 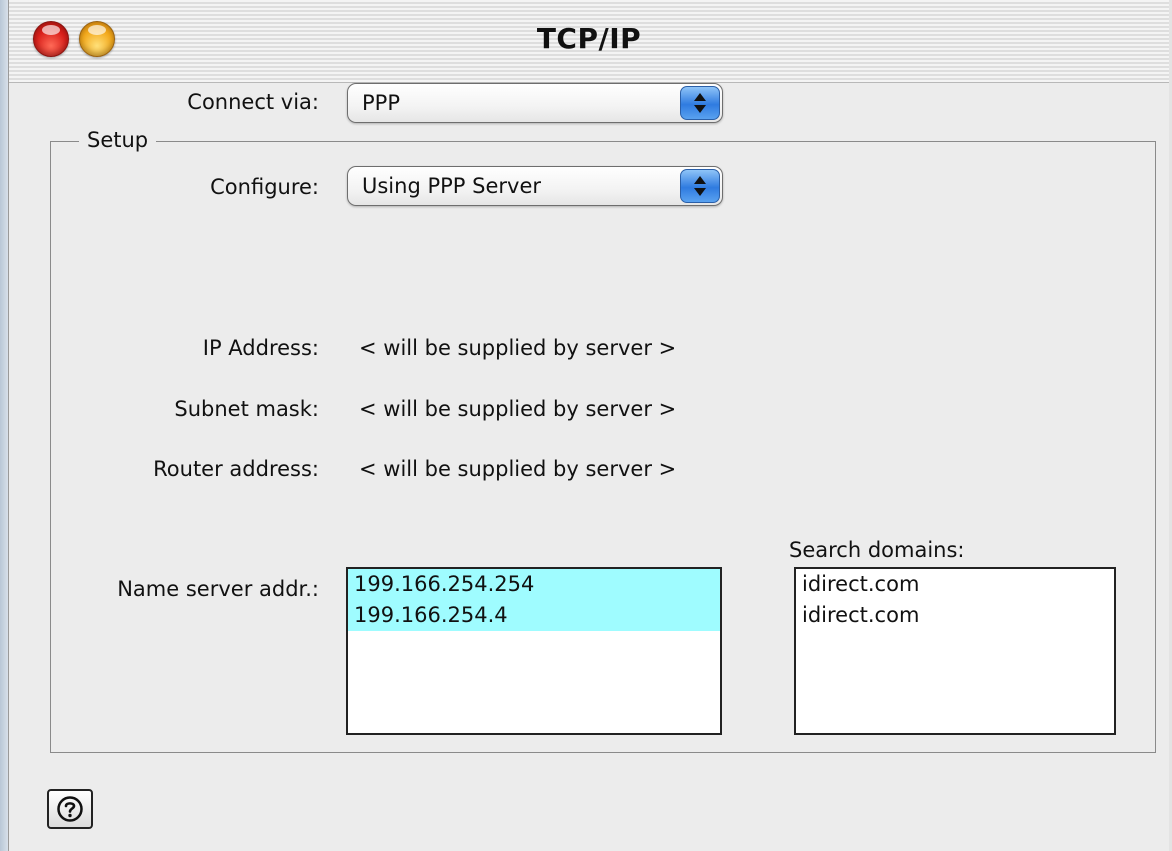 I want to click on configure-label: Configure:, so click(x=264, y=187).